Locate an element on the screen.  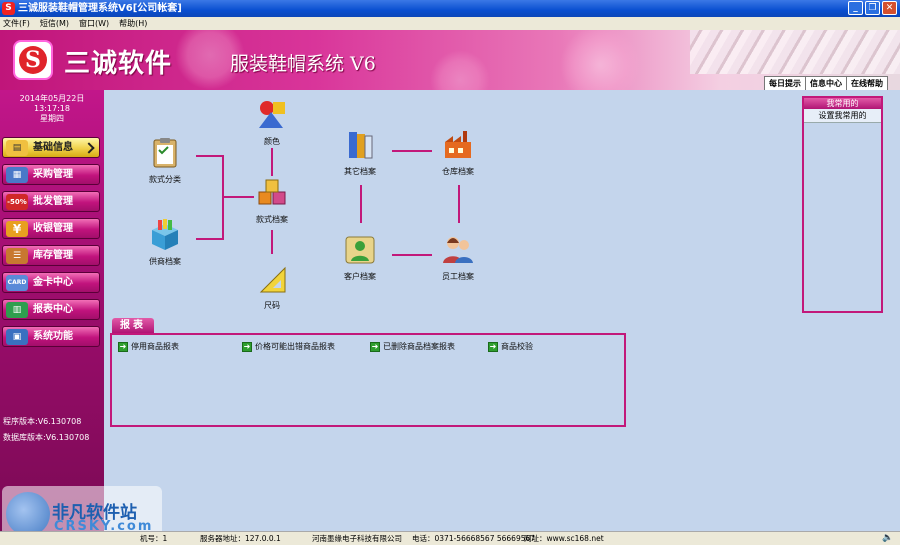
yen-icon: ¥ is located at coordinates (17, 229).